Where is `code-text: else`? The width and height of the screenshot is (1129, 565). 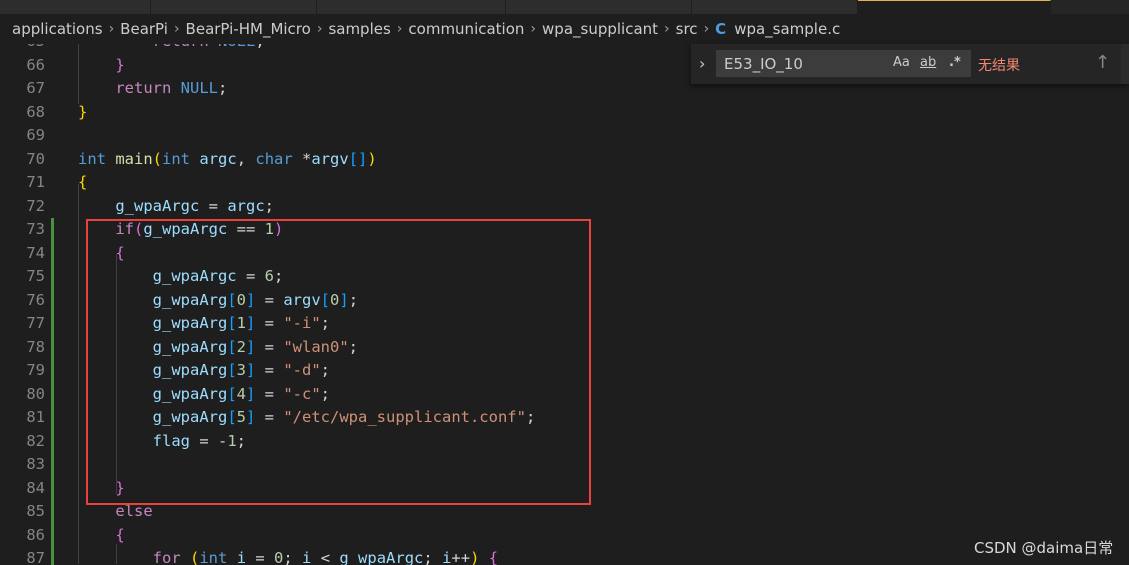 code-text: else is located at coordinates (134, 511).